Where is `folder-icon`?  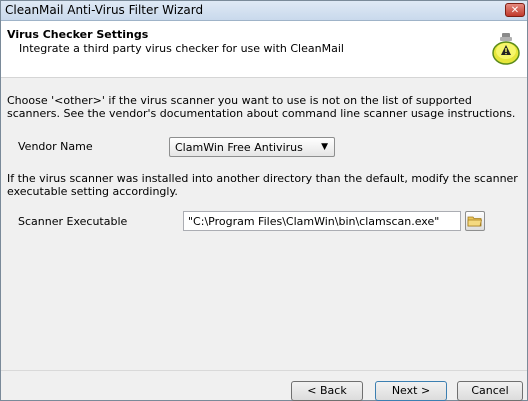
folder-icon is located at coordinates (475, 221).